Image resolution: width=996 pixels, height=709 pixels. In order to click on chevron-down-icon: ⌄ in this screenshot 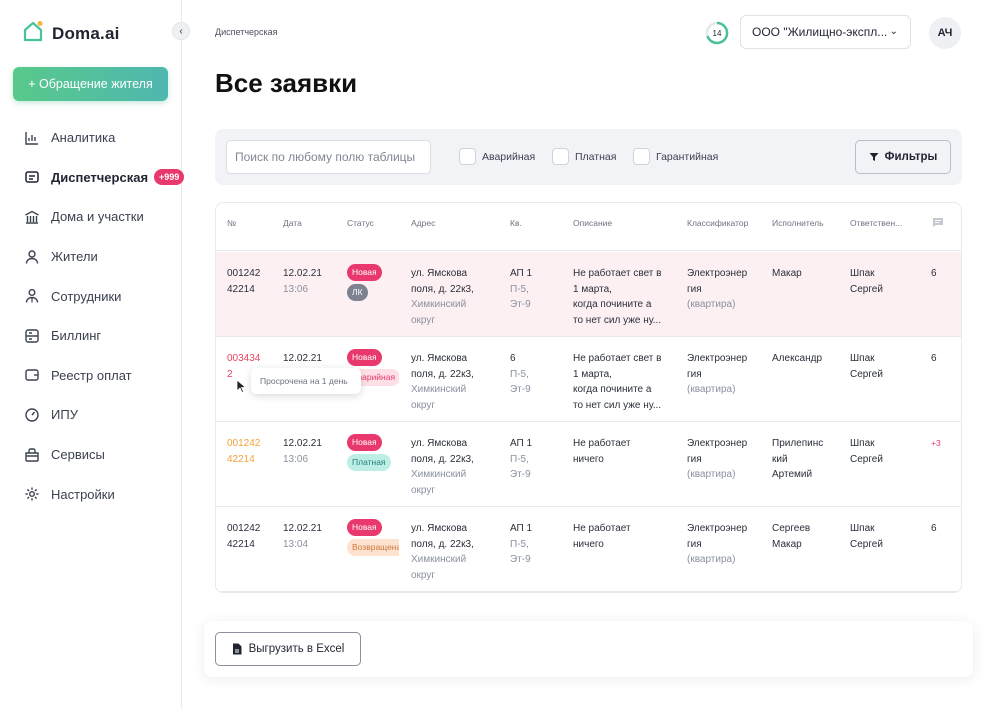, I will do `click(893, 31)`.